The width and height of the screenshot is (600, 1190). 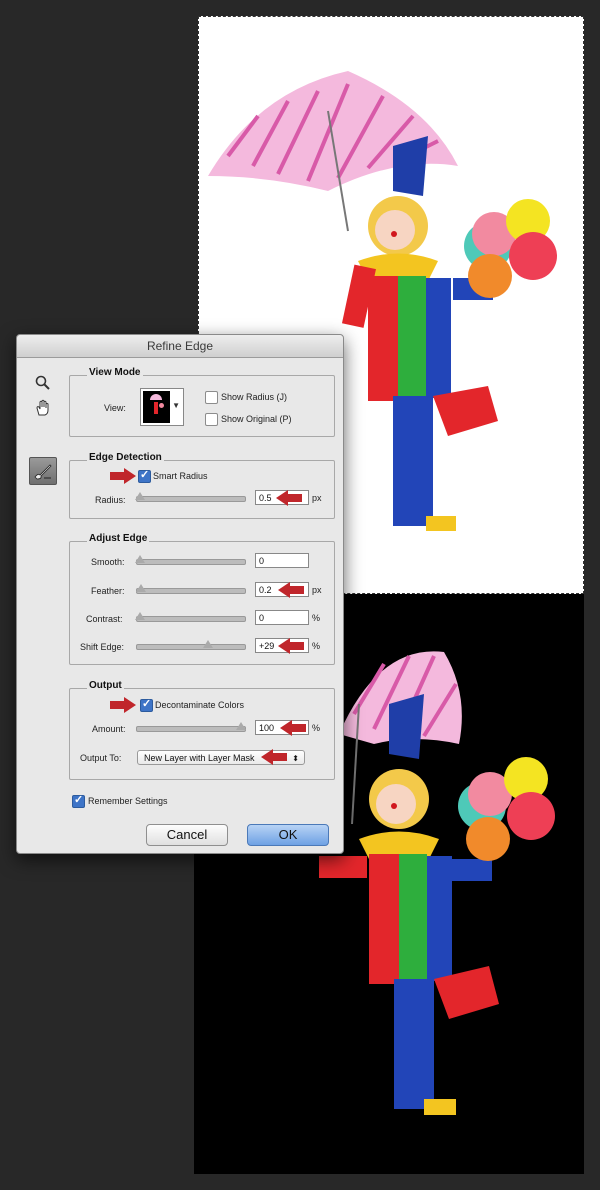 What do you see at coordinates (190, 617) in the screenshot?
I see `contrast-slider` at bounding box center [190, 617].